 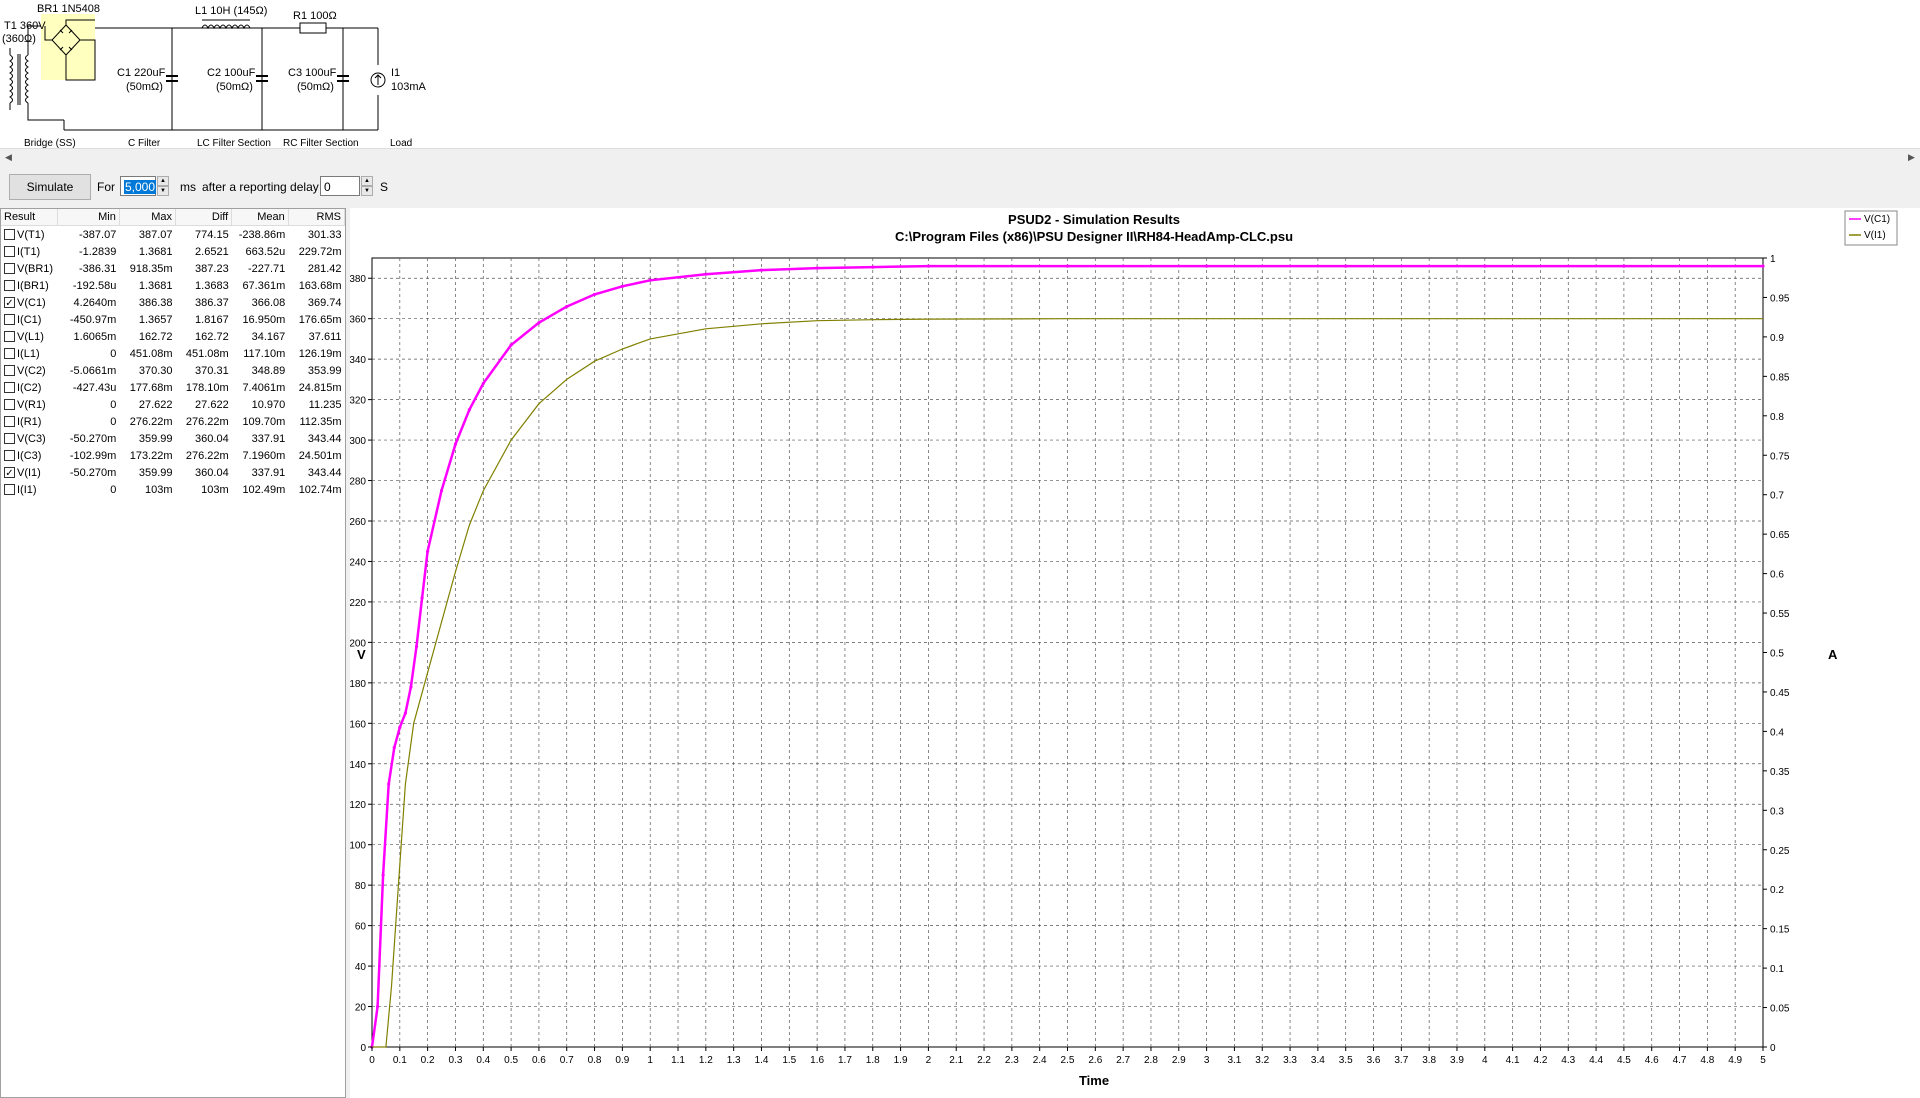 I want to click on x-tick-label: 2.8, so click(x=1151, y=1060).